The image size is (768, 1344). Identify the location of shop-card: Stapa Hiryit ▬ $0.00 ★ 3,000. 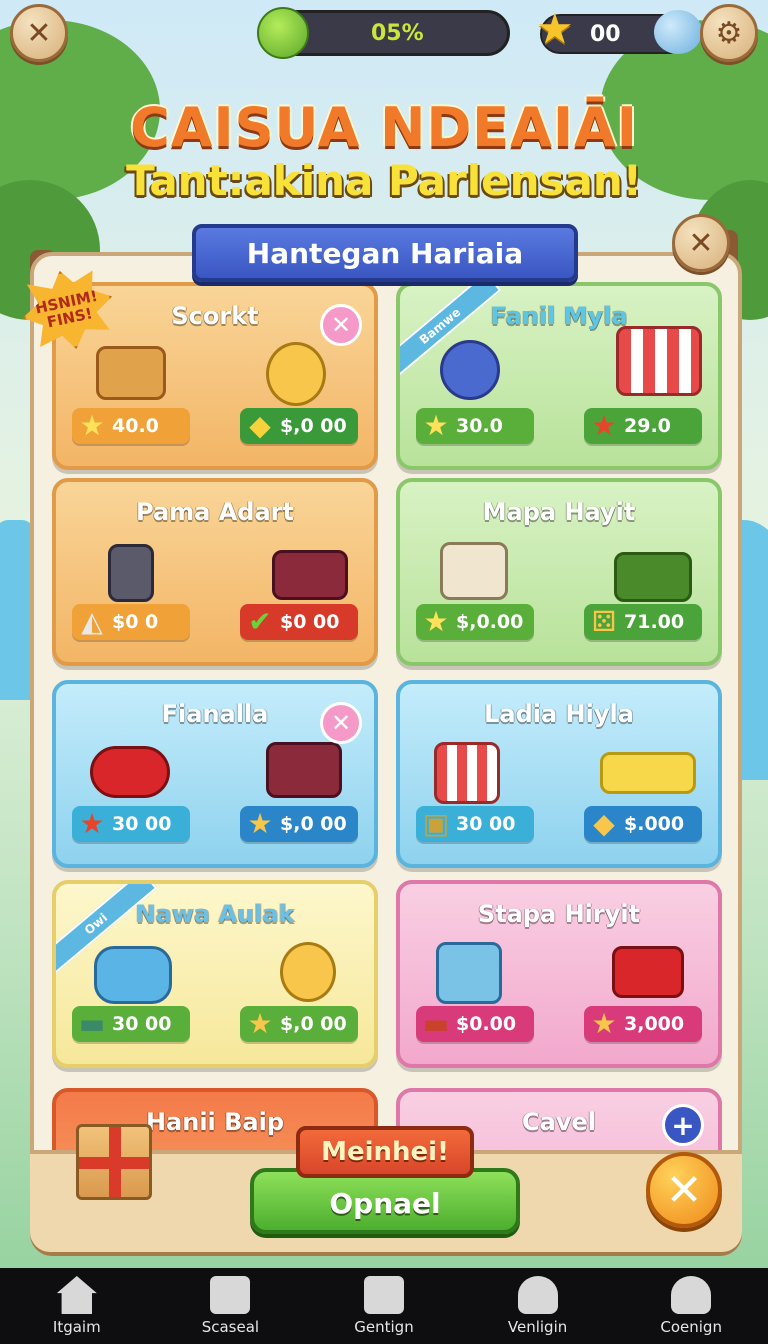
(559, 974).